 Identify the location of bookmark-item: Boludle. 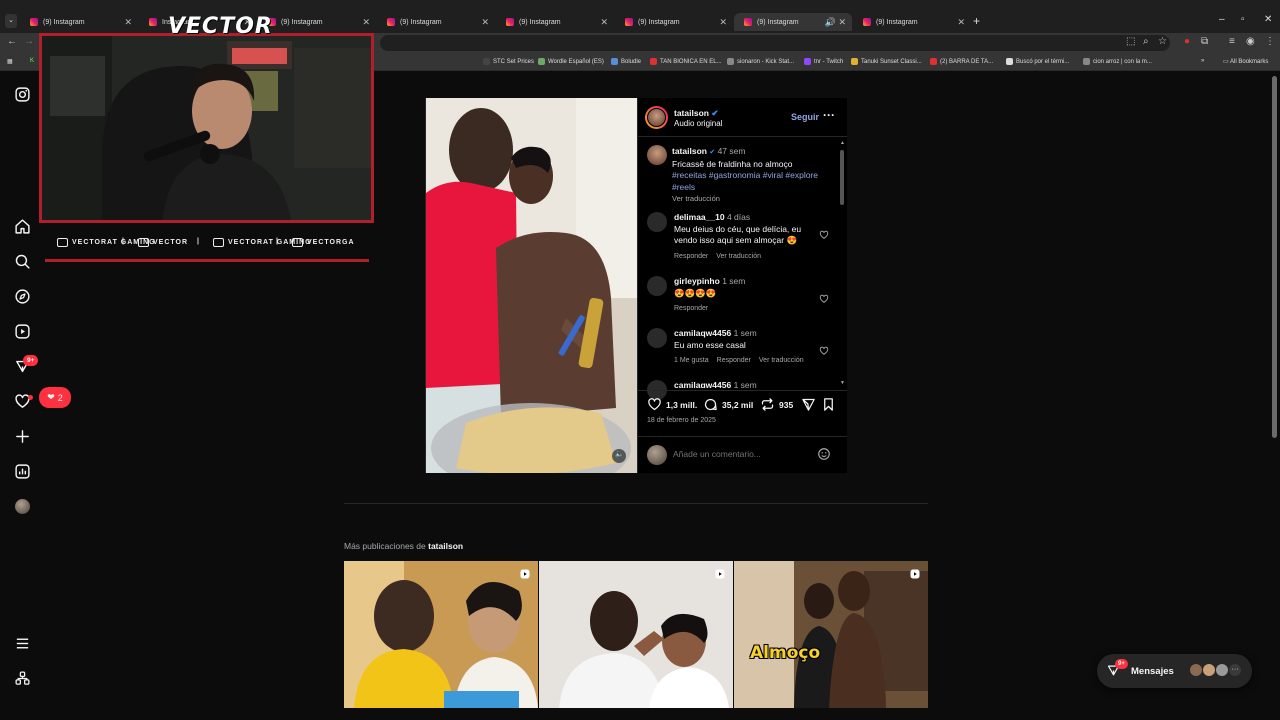
(626, 61).